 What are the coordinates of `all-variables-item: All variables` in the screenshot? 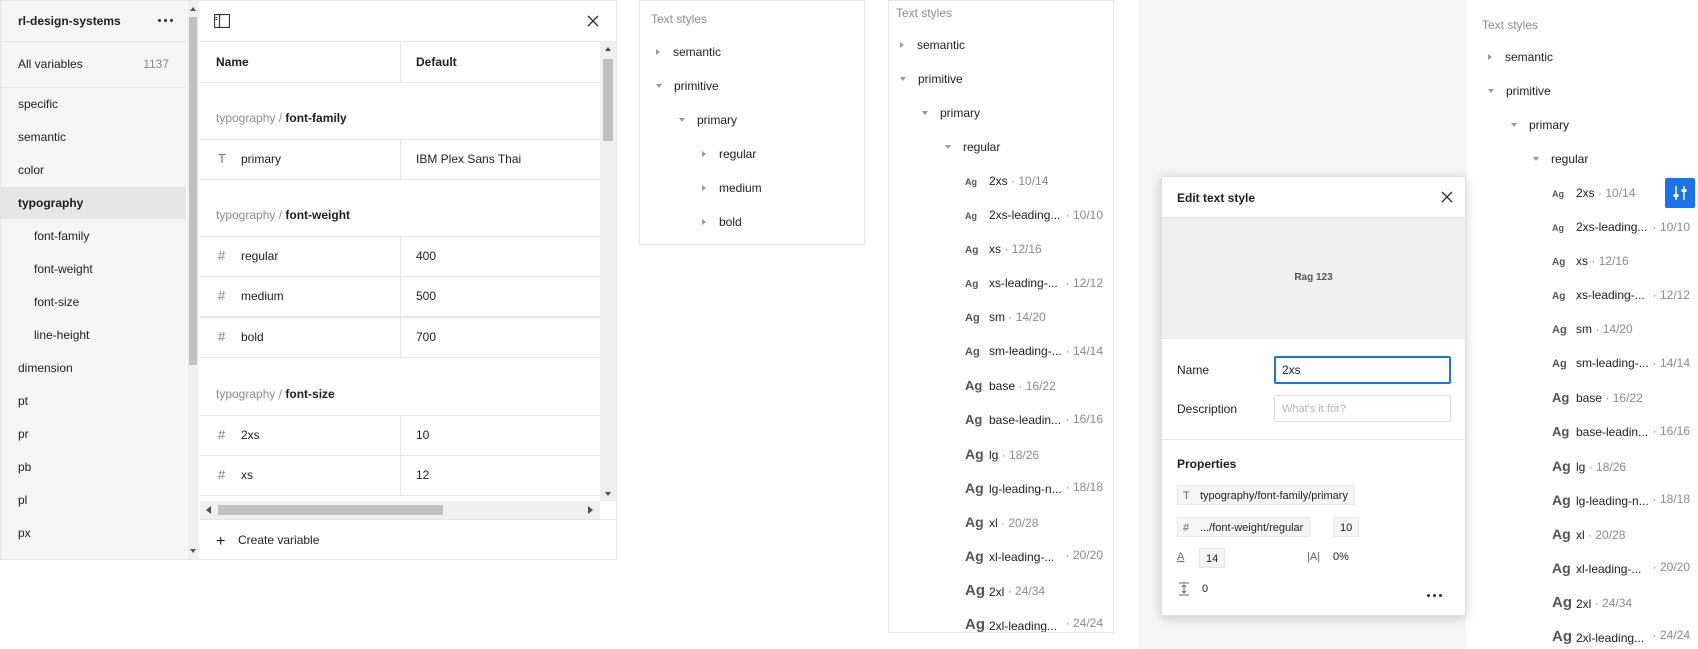 It's located at (50, 64).